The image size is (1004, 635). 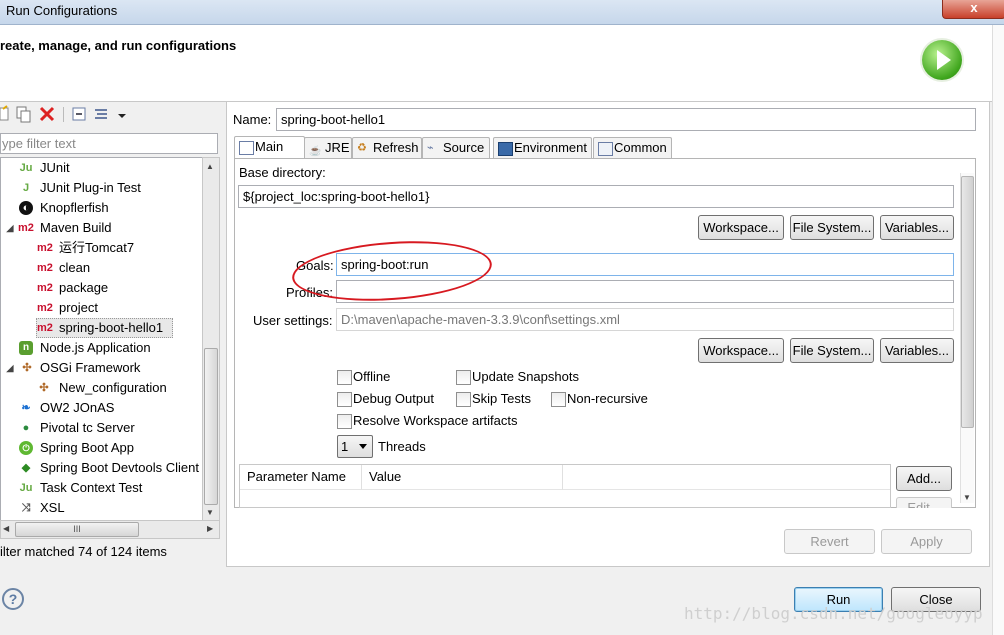 What do you see at coordinates (829, 541) in the screenshot?
I see `revert-button: Revert` at bounding box center [829, 541].